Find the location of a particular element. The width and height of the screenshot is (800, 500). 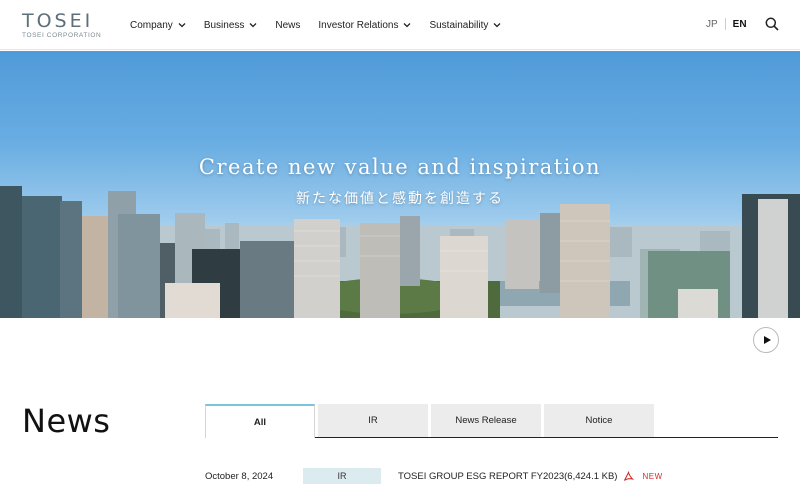

pdf-icon is located at coordinates (629, 475).